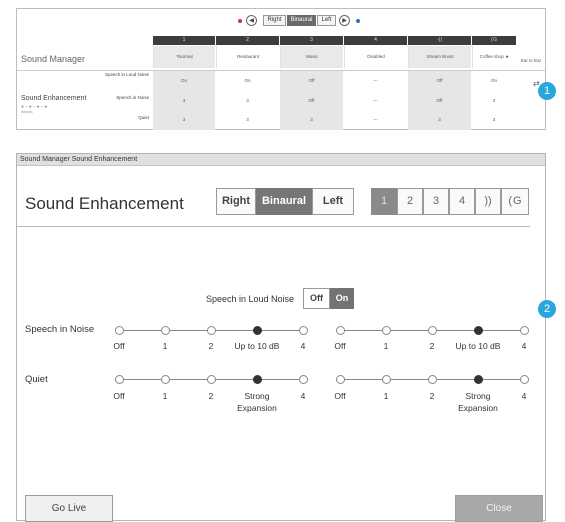 The height and width of the screenshot is (522, 565). Describe the element at coordinates (439, 57) in the screenshot. I see `program-name: Stream Boost` at that location.